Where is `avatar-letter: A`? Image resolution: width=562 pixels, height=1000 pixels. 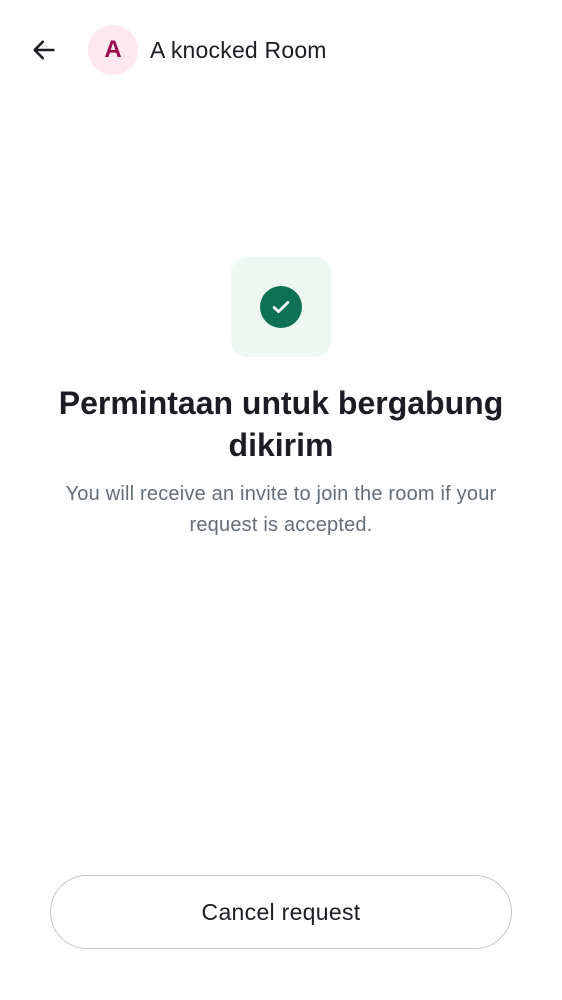
avatar-letter: A is located at coordinates (113, 49).